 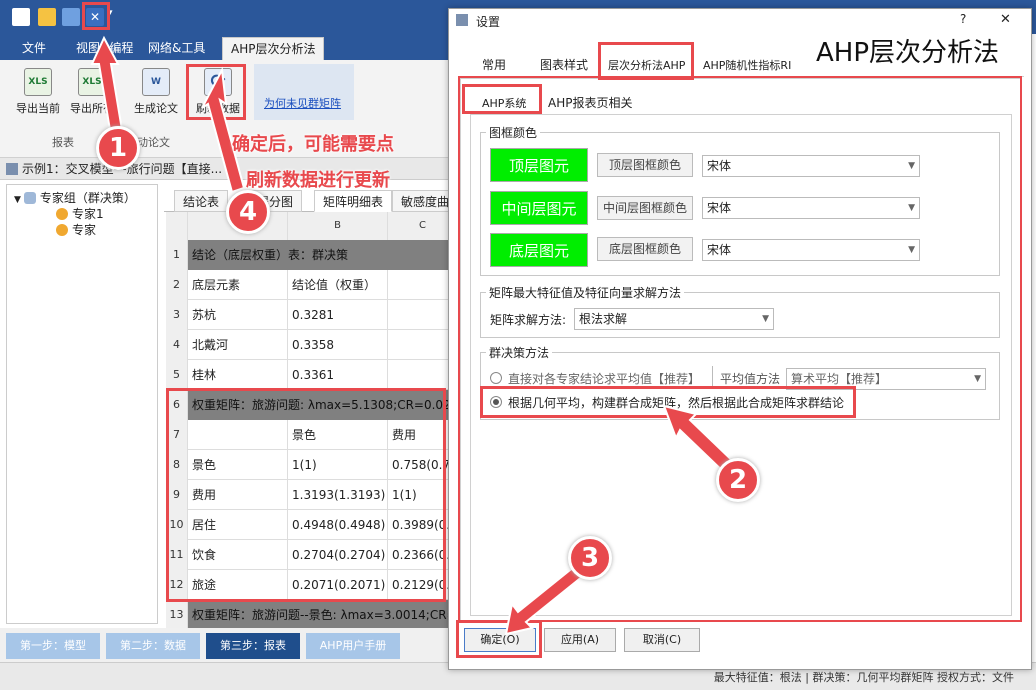 What do you see at coordinates (318, 180) in the screenshot?
I see `annotation-note-line2: 刷新数据进行更新` at bounding box center [318, 180].